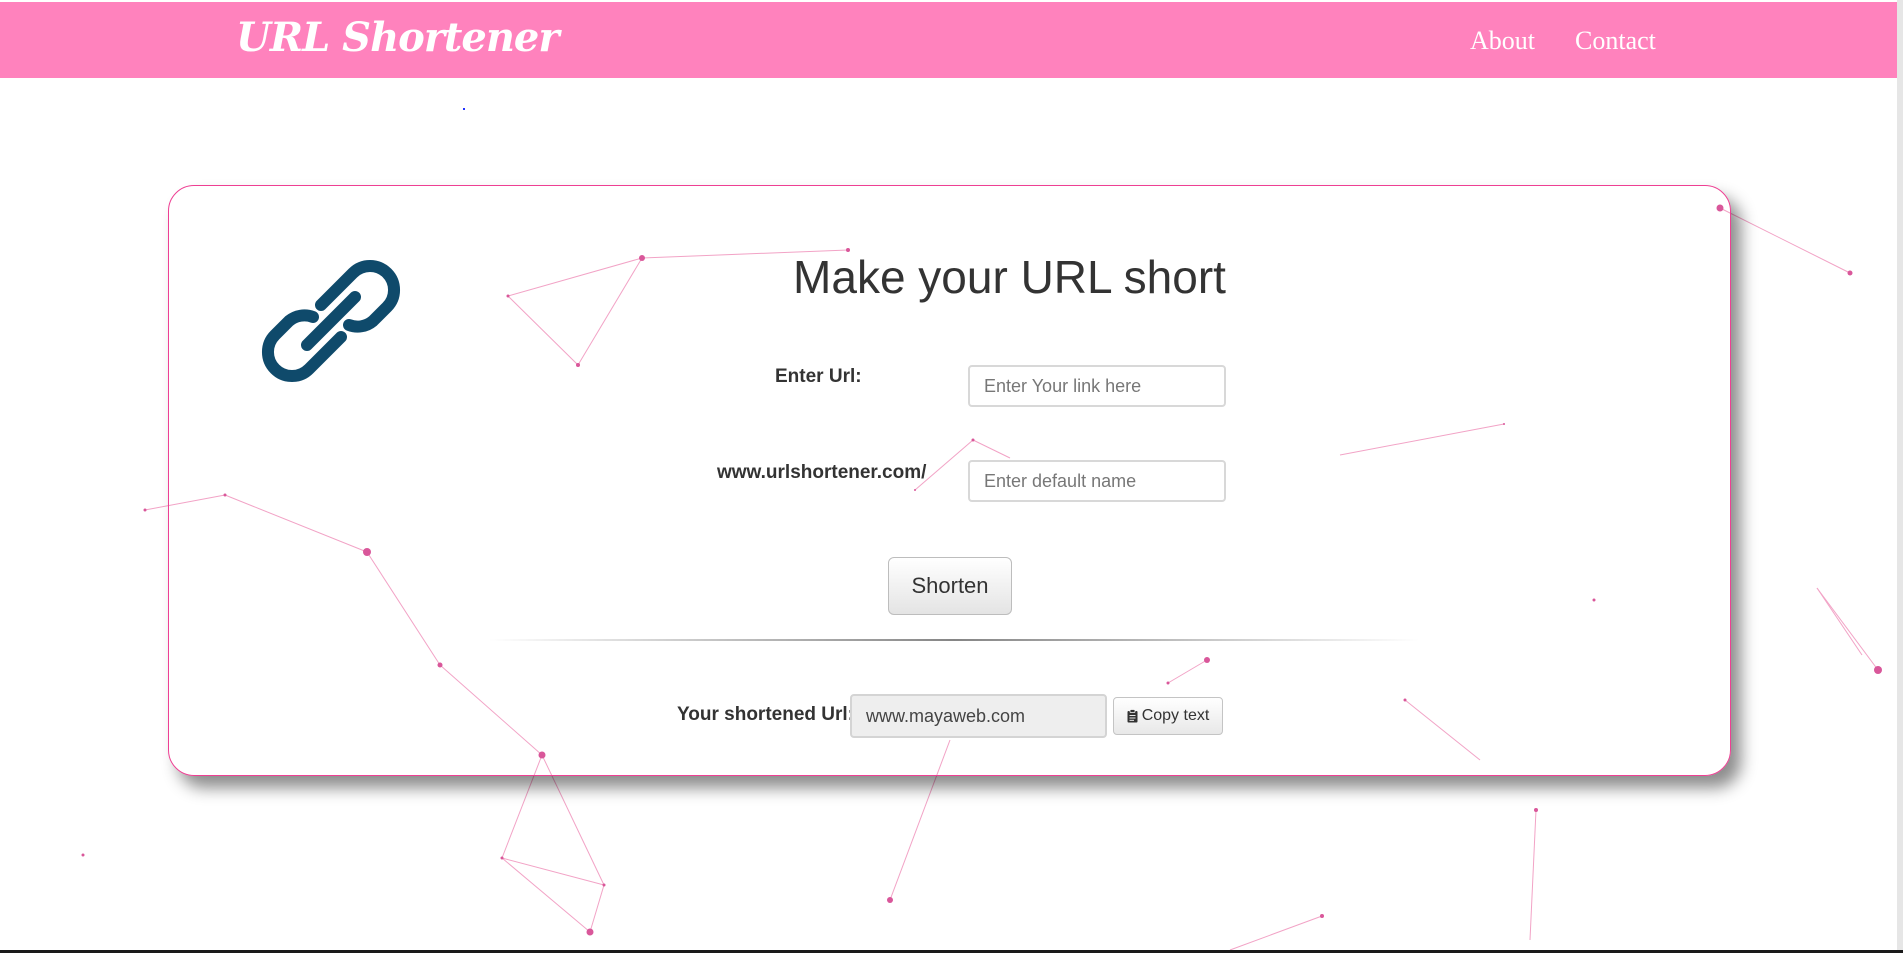  Describe the element at coordinates (1097, 481) in the screenshot. I see `default-name-input` at that location.